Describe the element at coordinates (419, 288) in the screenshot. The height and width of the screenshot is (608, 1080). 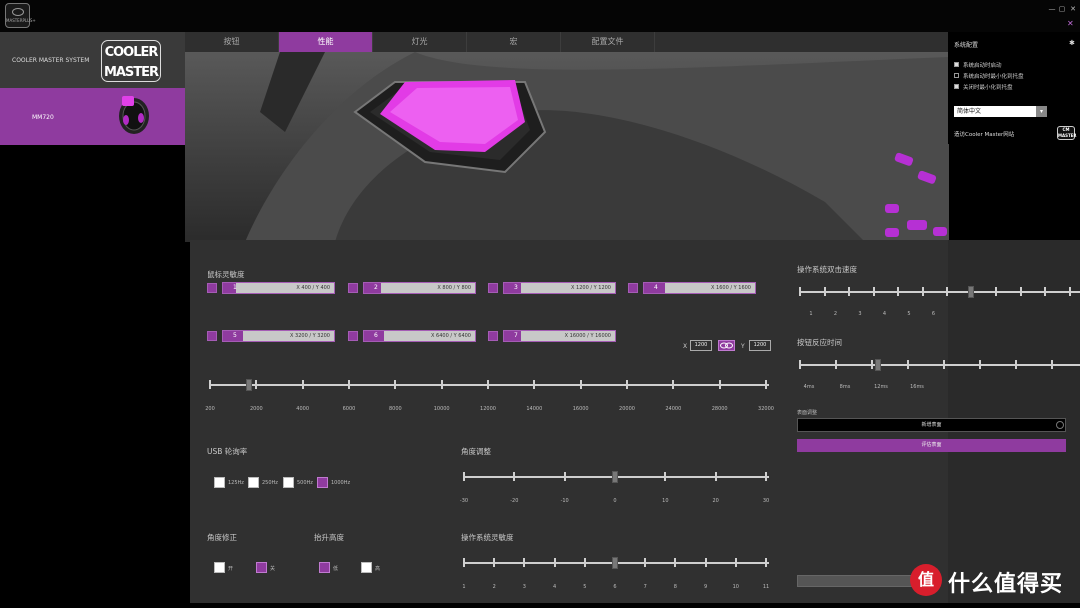
I see `dpi-stage-bar: 2 X 800 / Y 800` at that location.